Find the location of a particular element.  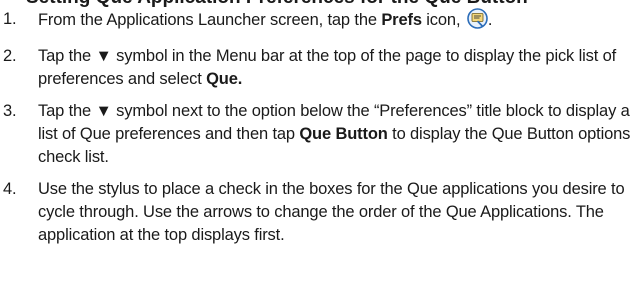

step-number: 1. is located at coordinates (10, 19).